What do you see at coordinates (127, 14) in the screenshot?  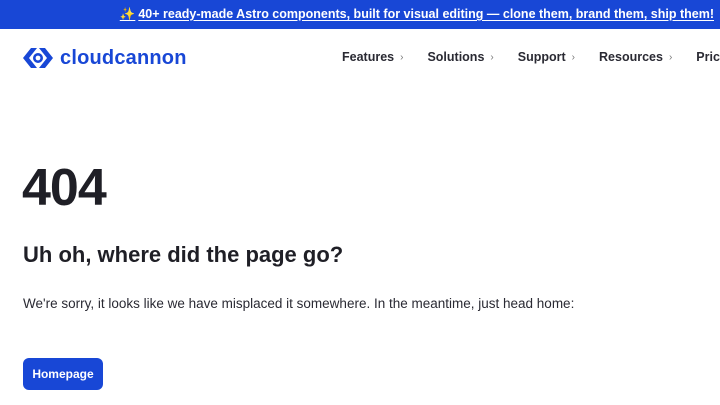 I see `sparkle-icon: ✨` at bounding box center [127, 14].